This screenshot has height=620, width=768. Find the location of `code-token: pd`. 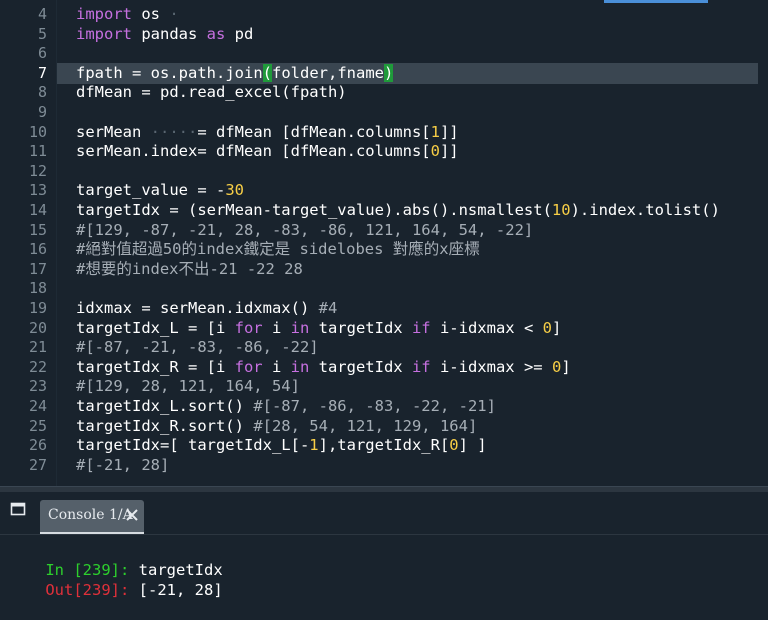

code-token: pd is located at coordinates (239, 33).